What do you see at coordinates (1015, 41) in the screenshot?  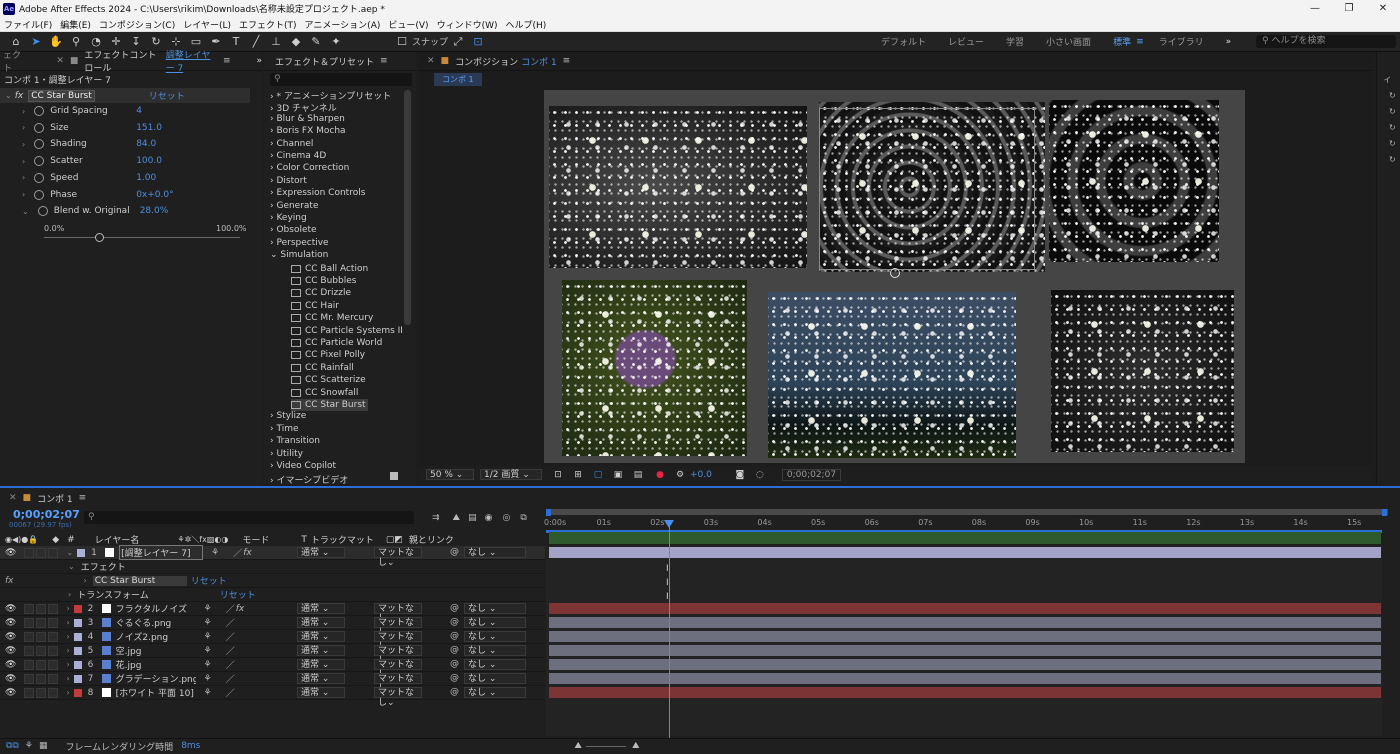 I see `workspace-learn: 学習` at bounding box center [1015, 41].